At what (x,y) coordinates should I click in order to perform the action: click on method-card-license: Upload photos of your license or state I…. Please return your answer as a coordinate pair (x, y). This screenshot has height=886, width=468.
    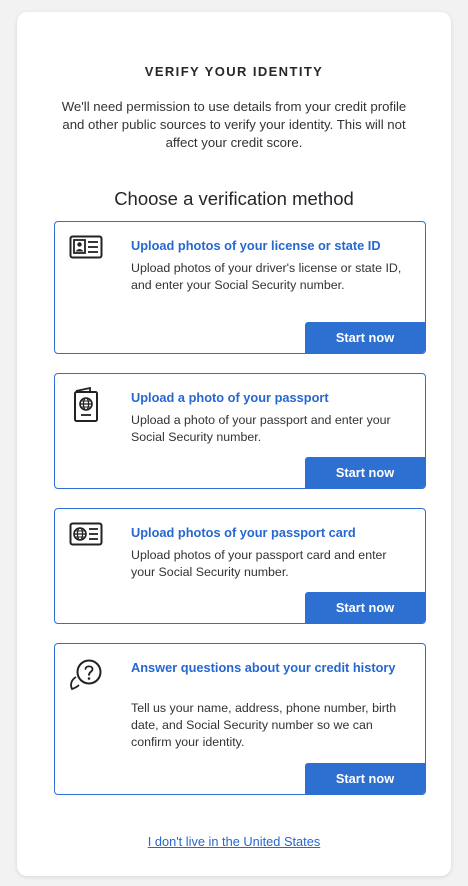
    Looking at the image, I should click on (240, 287).